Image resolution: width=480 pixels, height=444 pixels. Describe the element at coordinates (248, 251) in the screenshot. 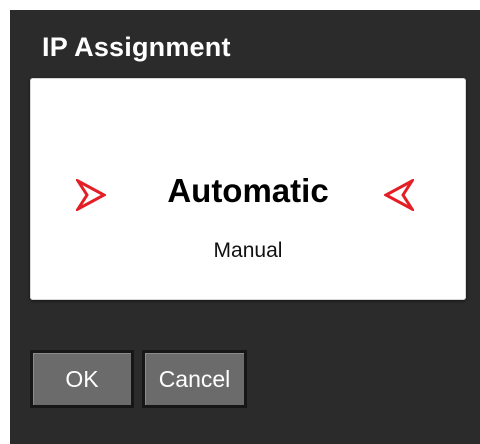

I see `option-manual: Manual` at that location.